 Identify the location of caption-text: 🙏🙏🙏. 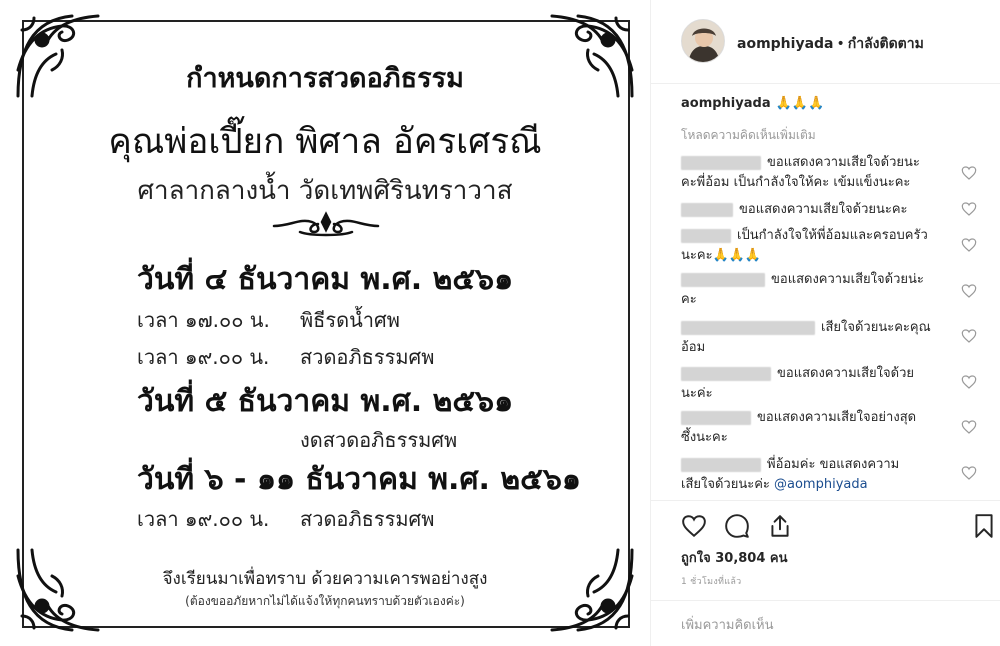
(800, 103).